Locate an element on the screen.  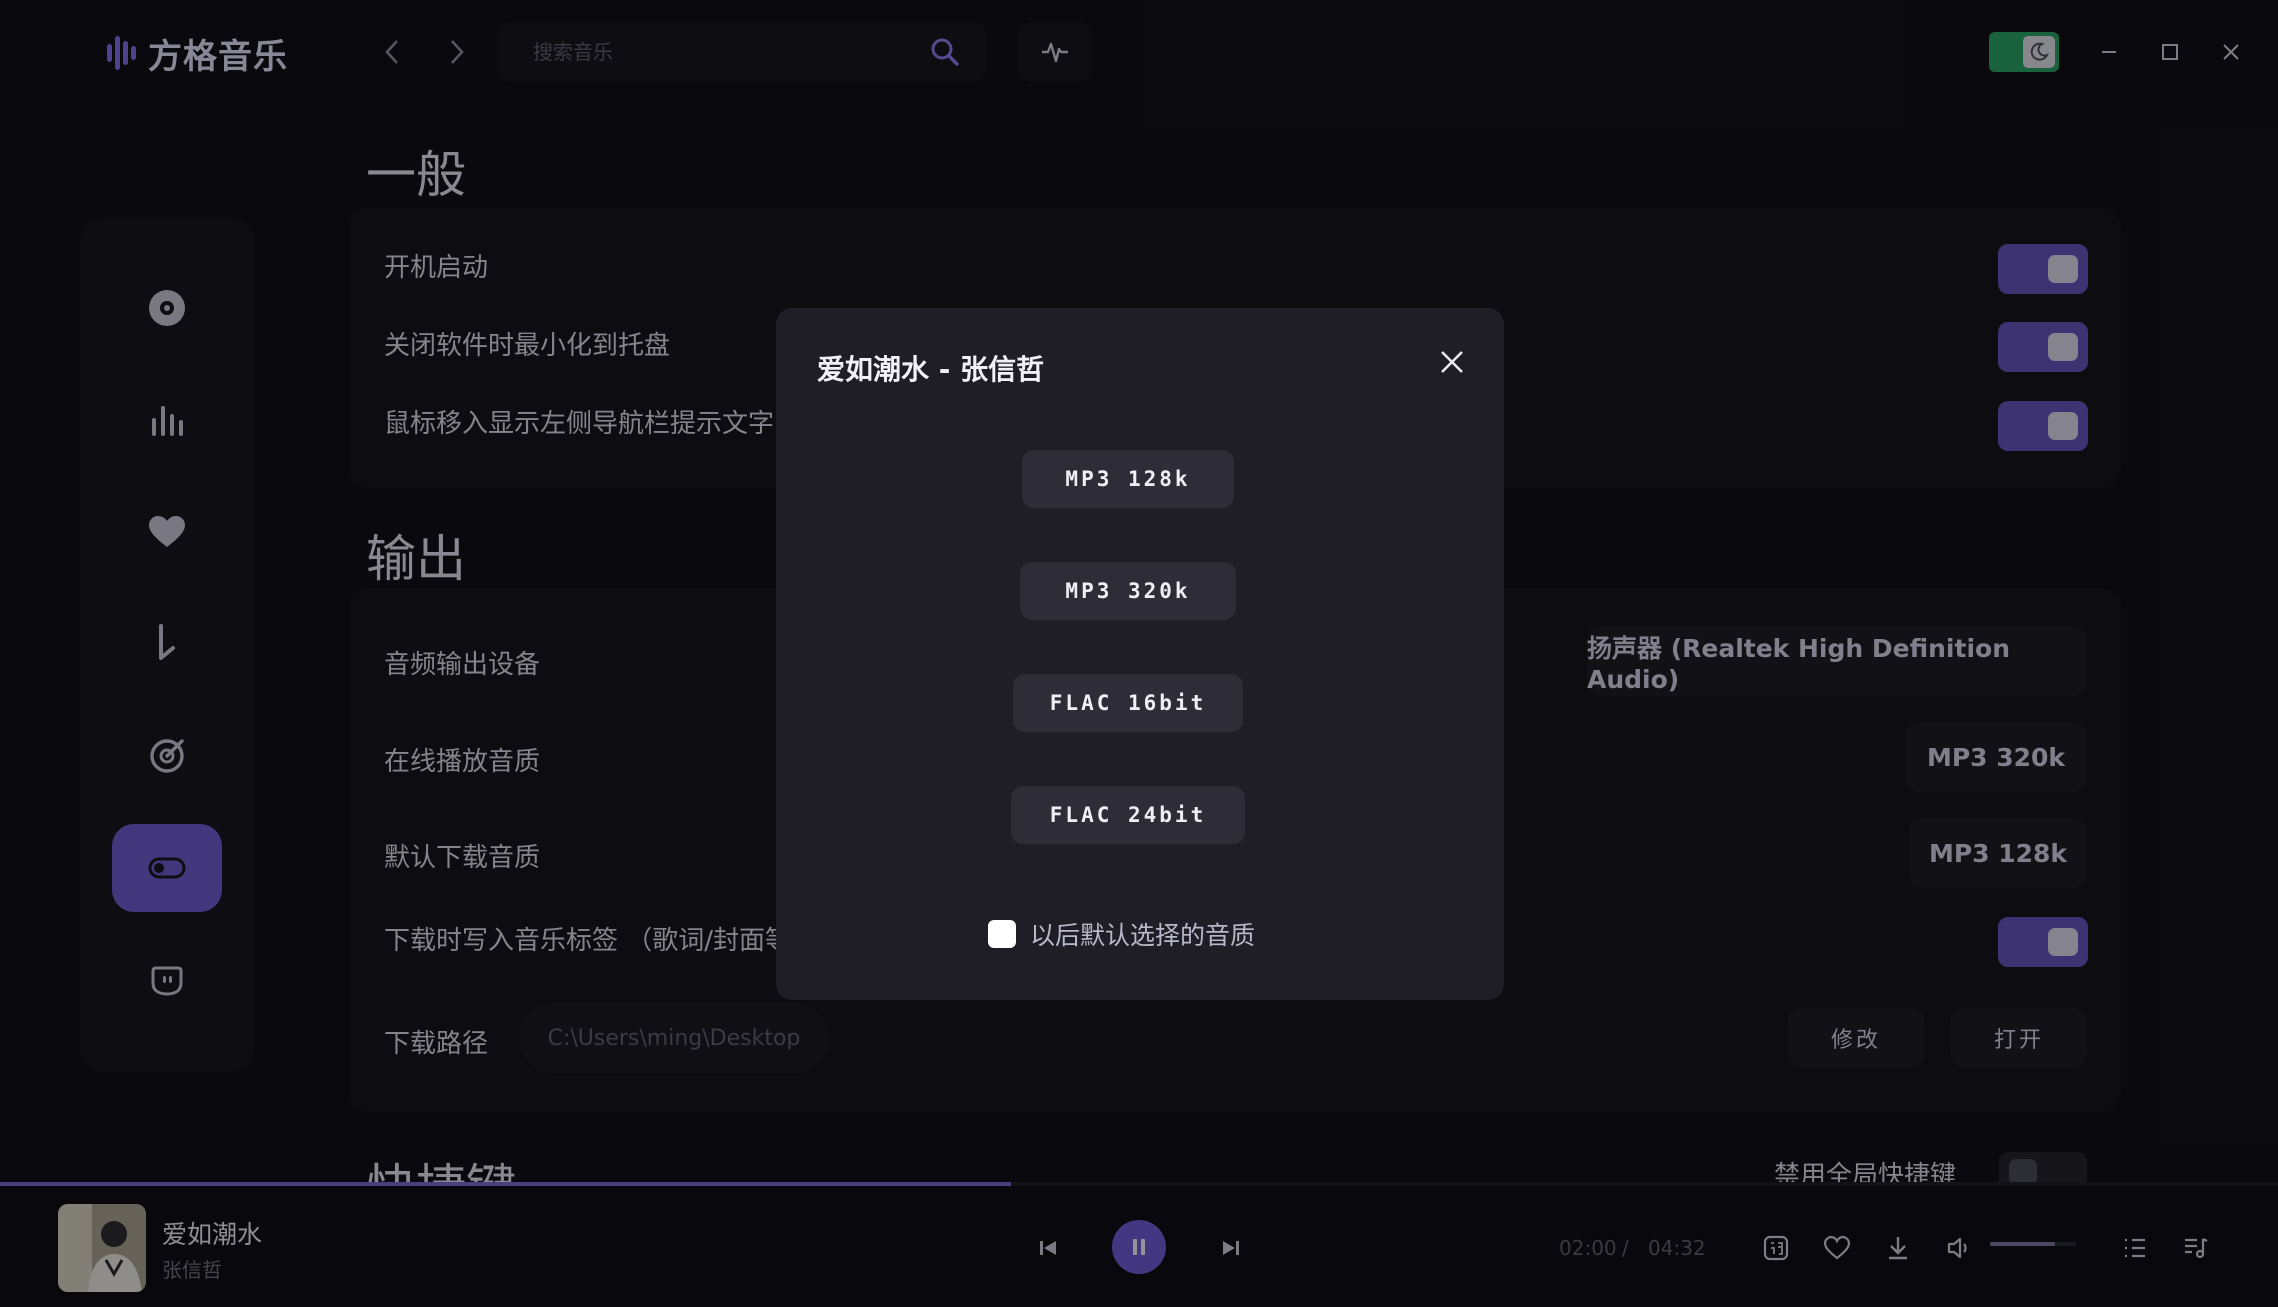
dialog-title: 爱如潮水 - 张信哲 is located at coordinates (931, 369).